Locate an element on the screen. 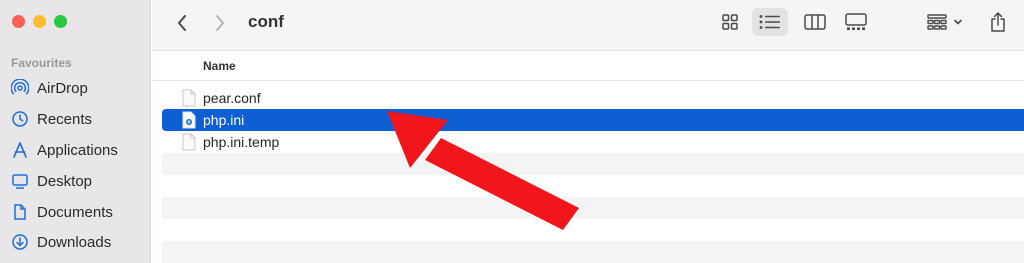  applications-icon is located at coordinates (20, 150).